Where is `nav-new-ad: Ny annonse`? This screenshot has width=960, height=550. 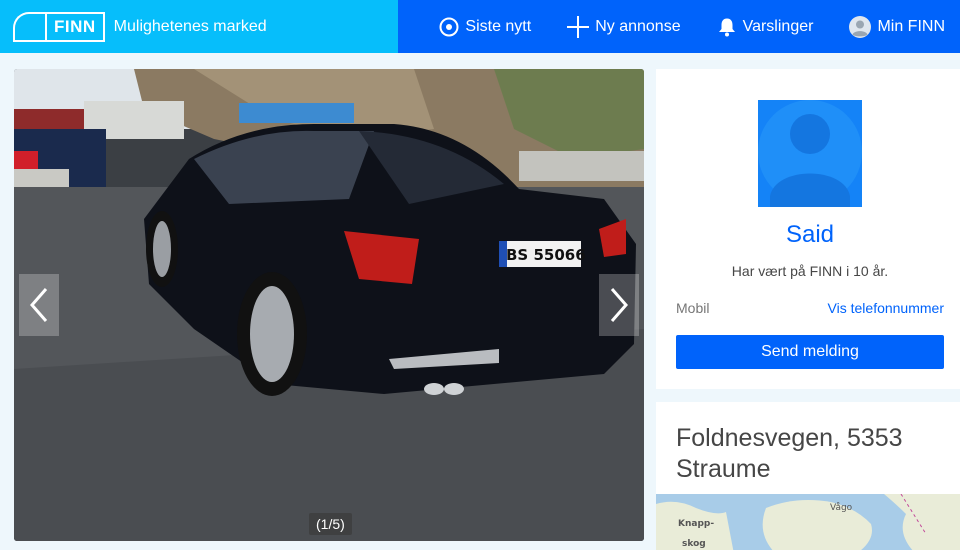 nav-new-ad: Ny annonse is located at coordinates (624, 26).